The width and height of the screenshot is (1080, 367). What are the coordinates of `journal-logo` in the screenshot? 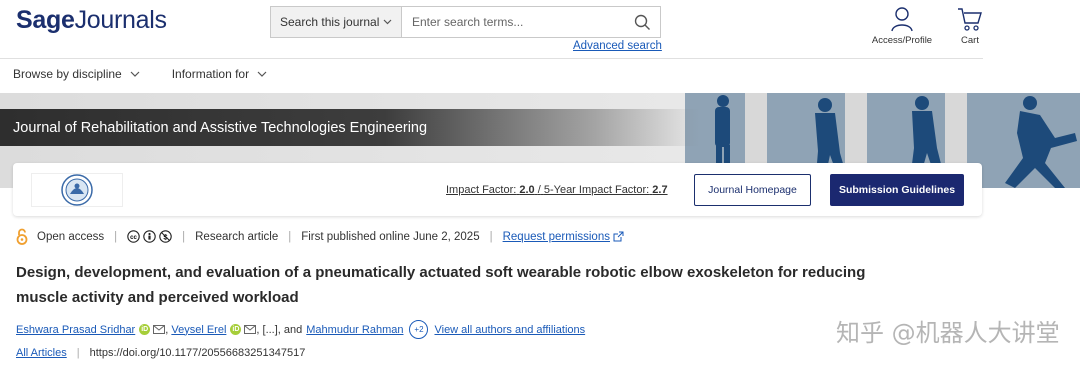 It's located at (77, 190).